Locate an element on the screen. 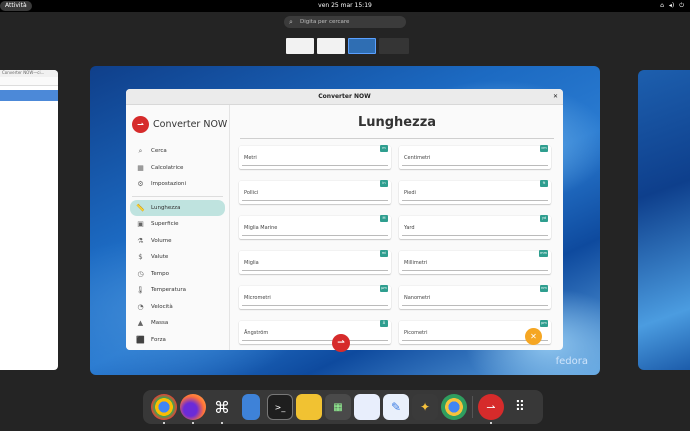  unit-symbol-badge: cm is located at coordinates (544, 148).